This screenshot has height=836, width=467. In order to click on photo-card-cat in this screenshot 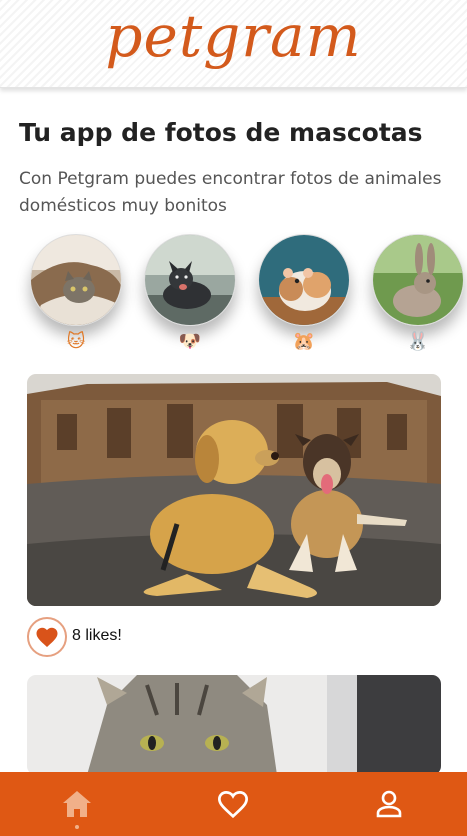, I will do `click(234, 725)`.